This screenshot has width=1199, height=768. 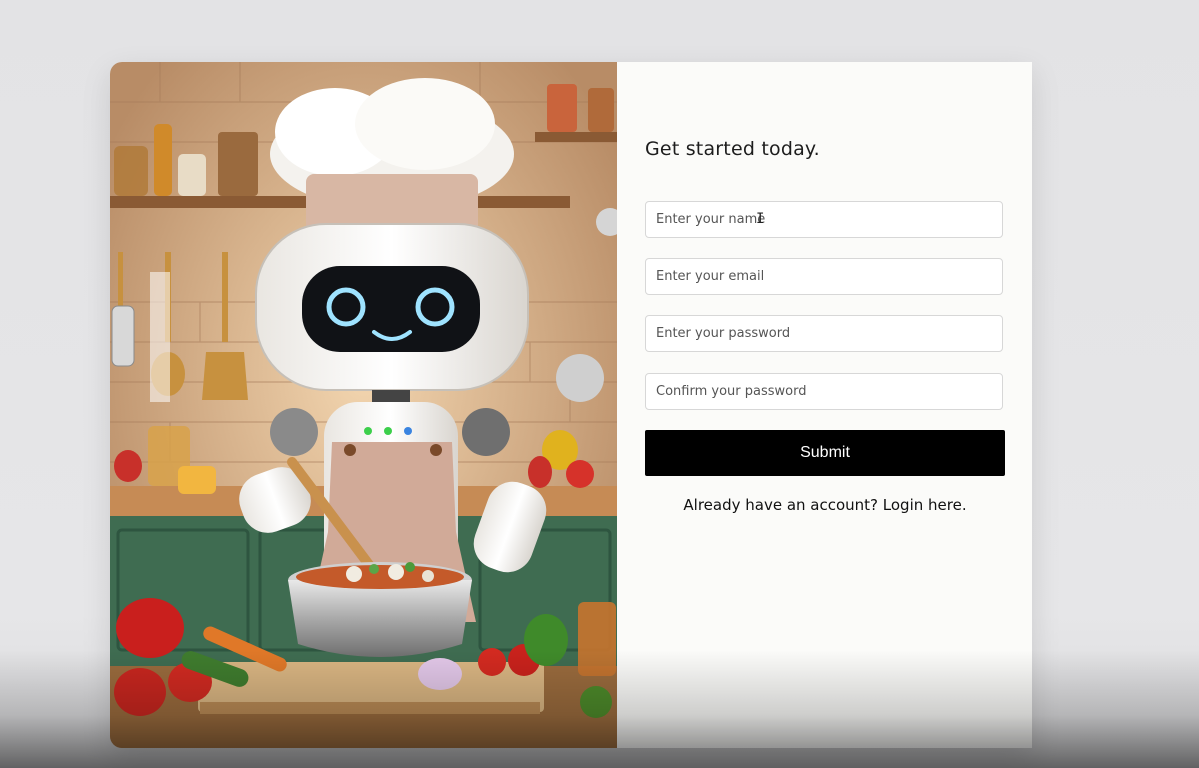 I want to click on login-link-container: Already have an account? Login here., so click(x=825, y=505).